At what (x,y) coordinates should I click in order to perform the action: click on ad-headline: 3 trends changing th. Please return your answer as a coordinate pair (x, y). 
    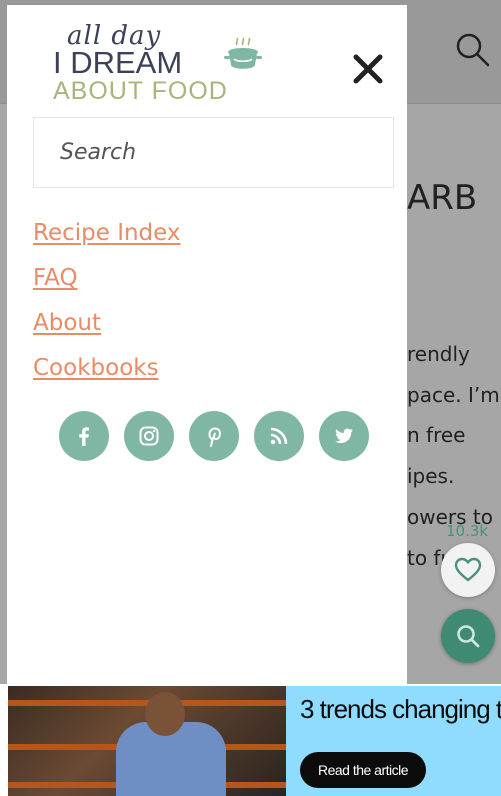
    Looking at the image, I should click on (400, 709).